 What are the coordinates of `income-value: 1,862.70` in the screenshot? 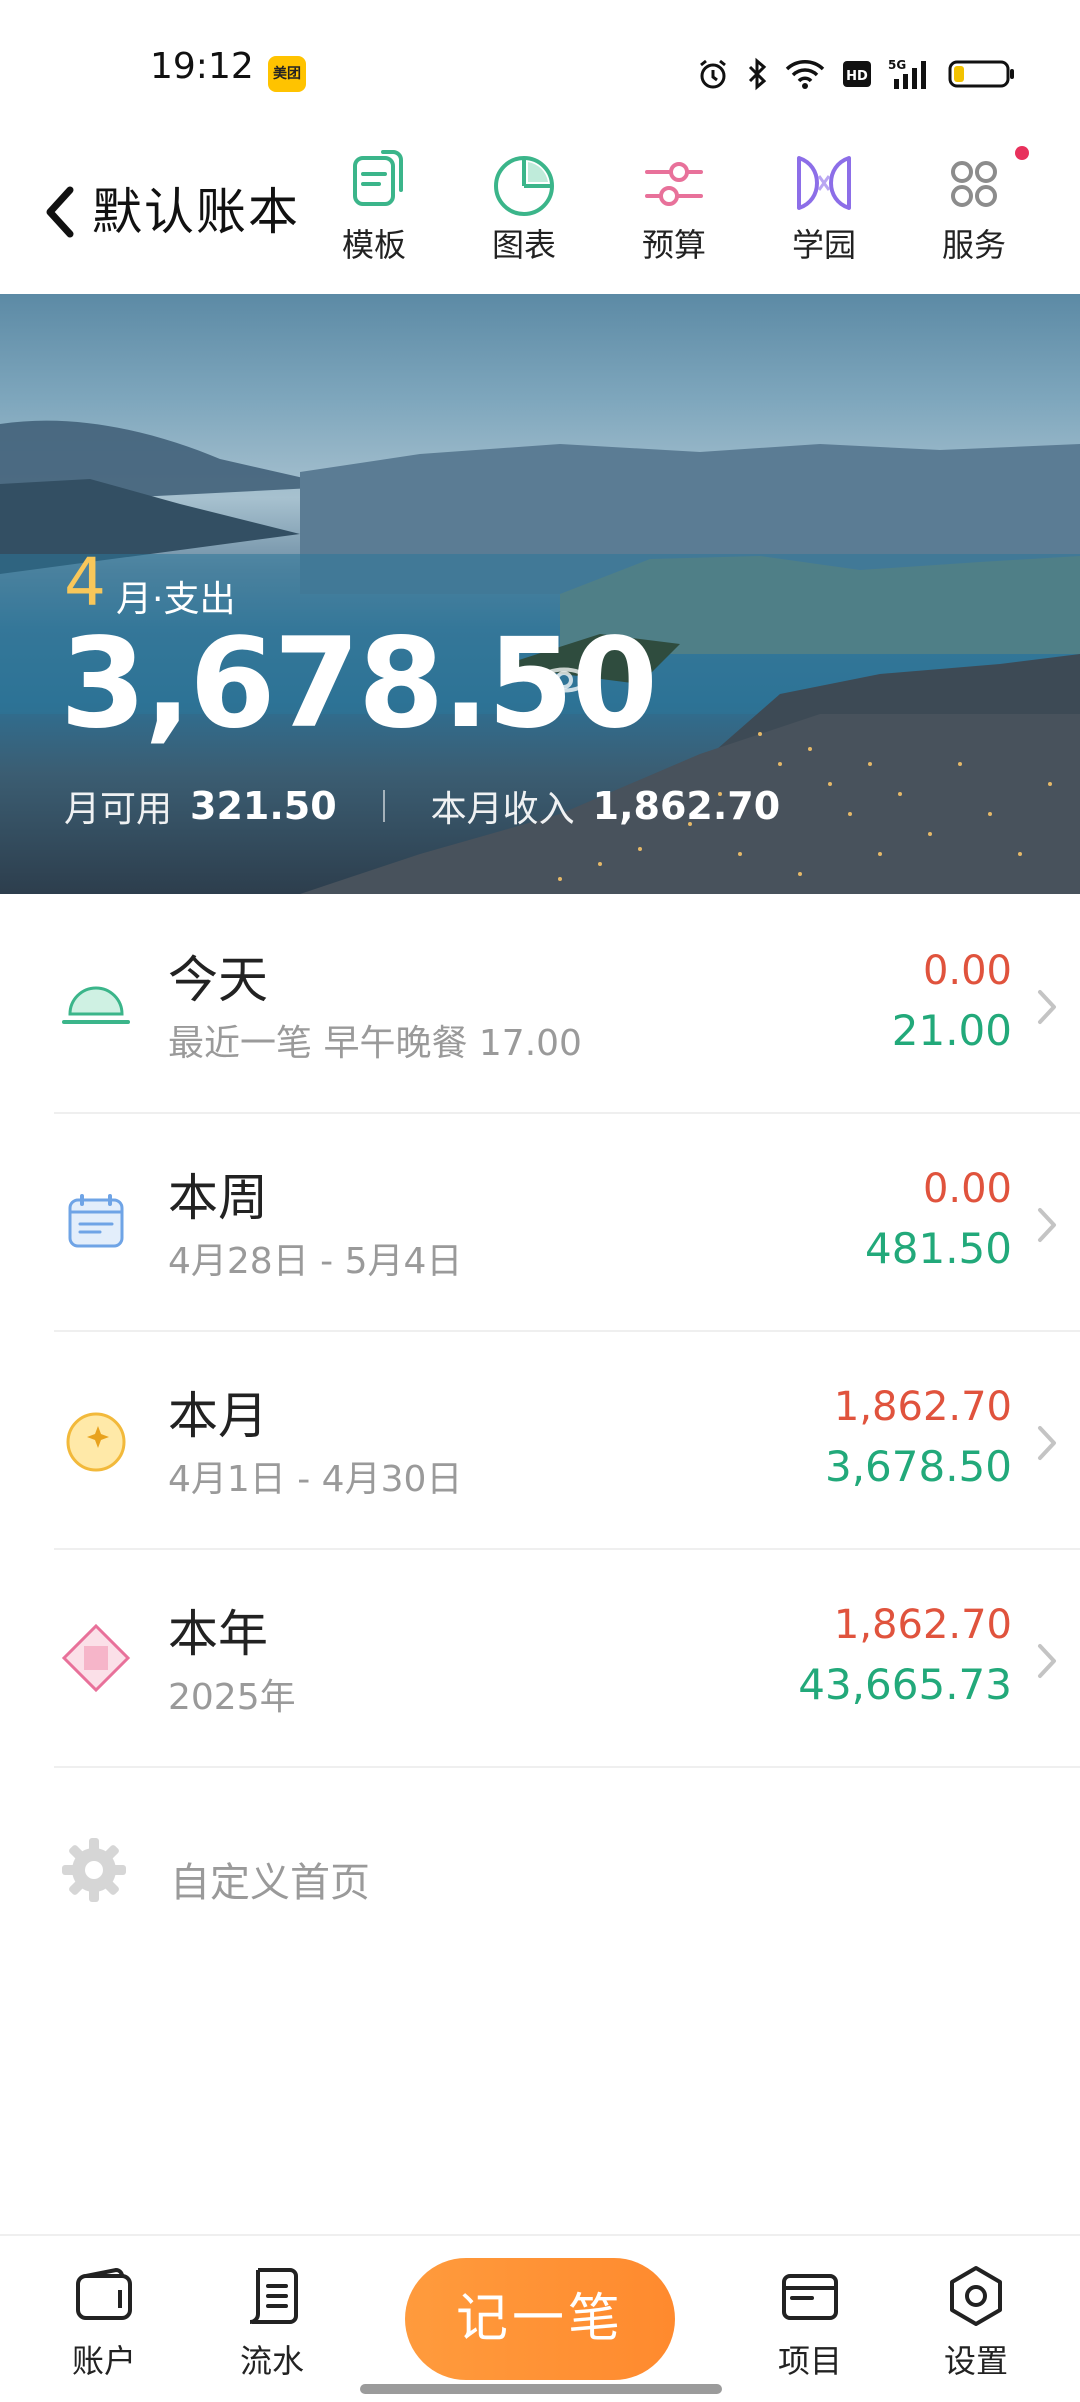 It's located at (686, 806).